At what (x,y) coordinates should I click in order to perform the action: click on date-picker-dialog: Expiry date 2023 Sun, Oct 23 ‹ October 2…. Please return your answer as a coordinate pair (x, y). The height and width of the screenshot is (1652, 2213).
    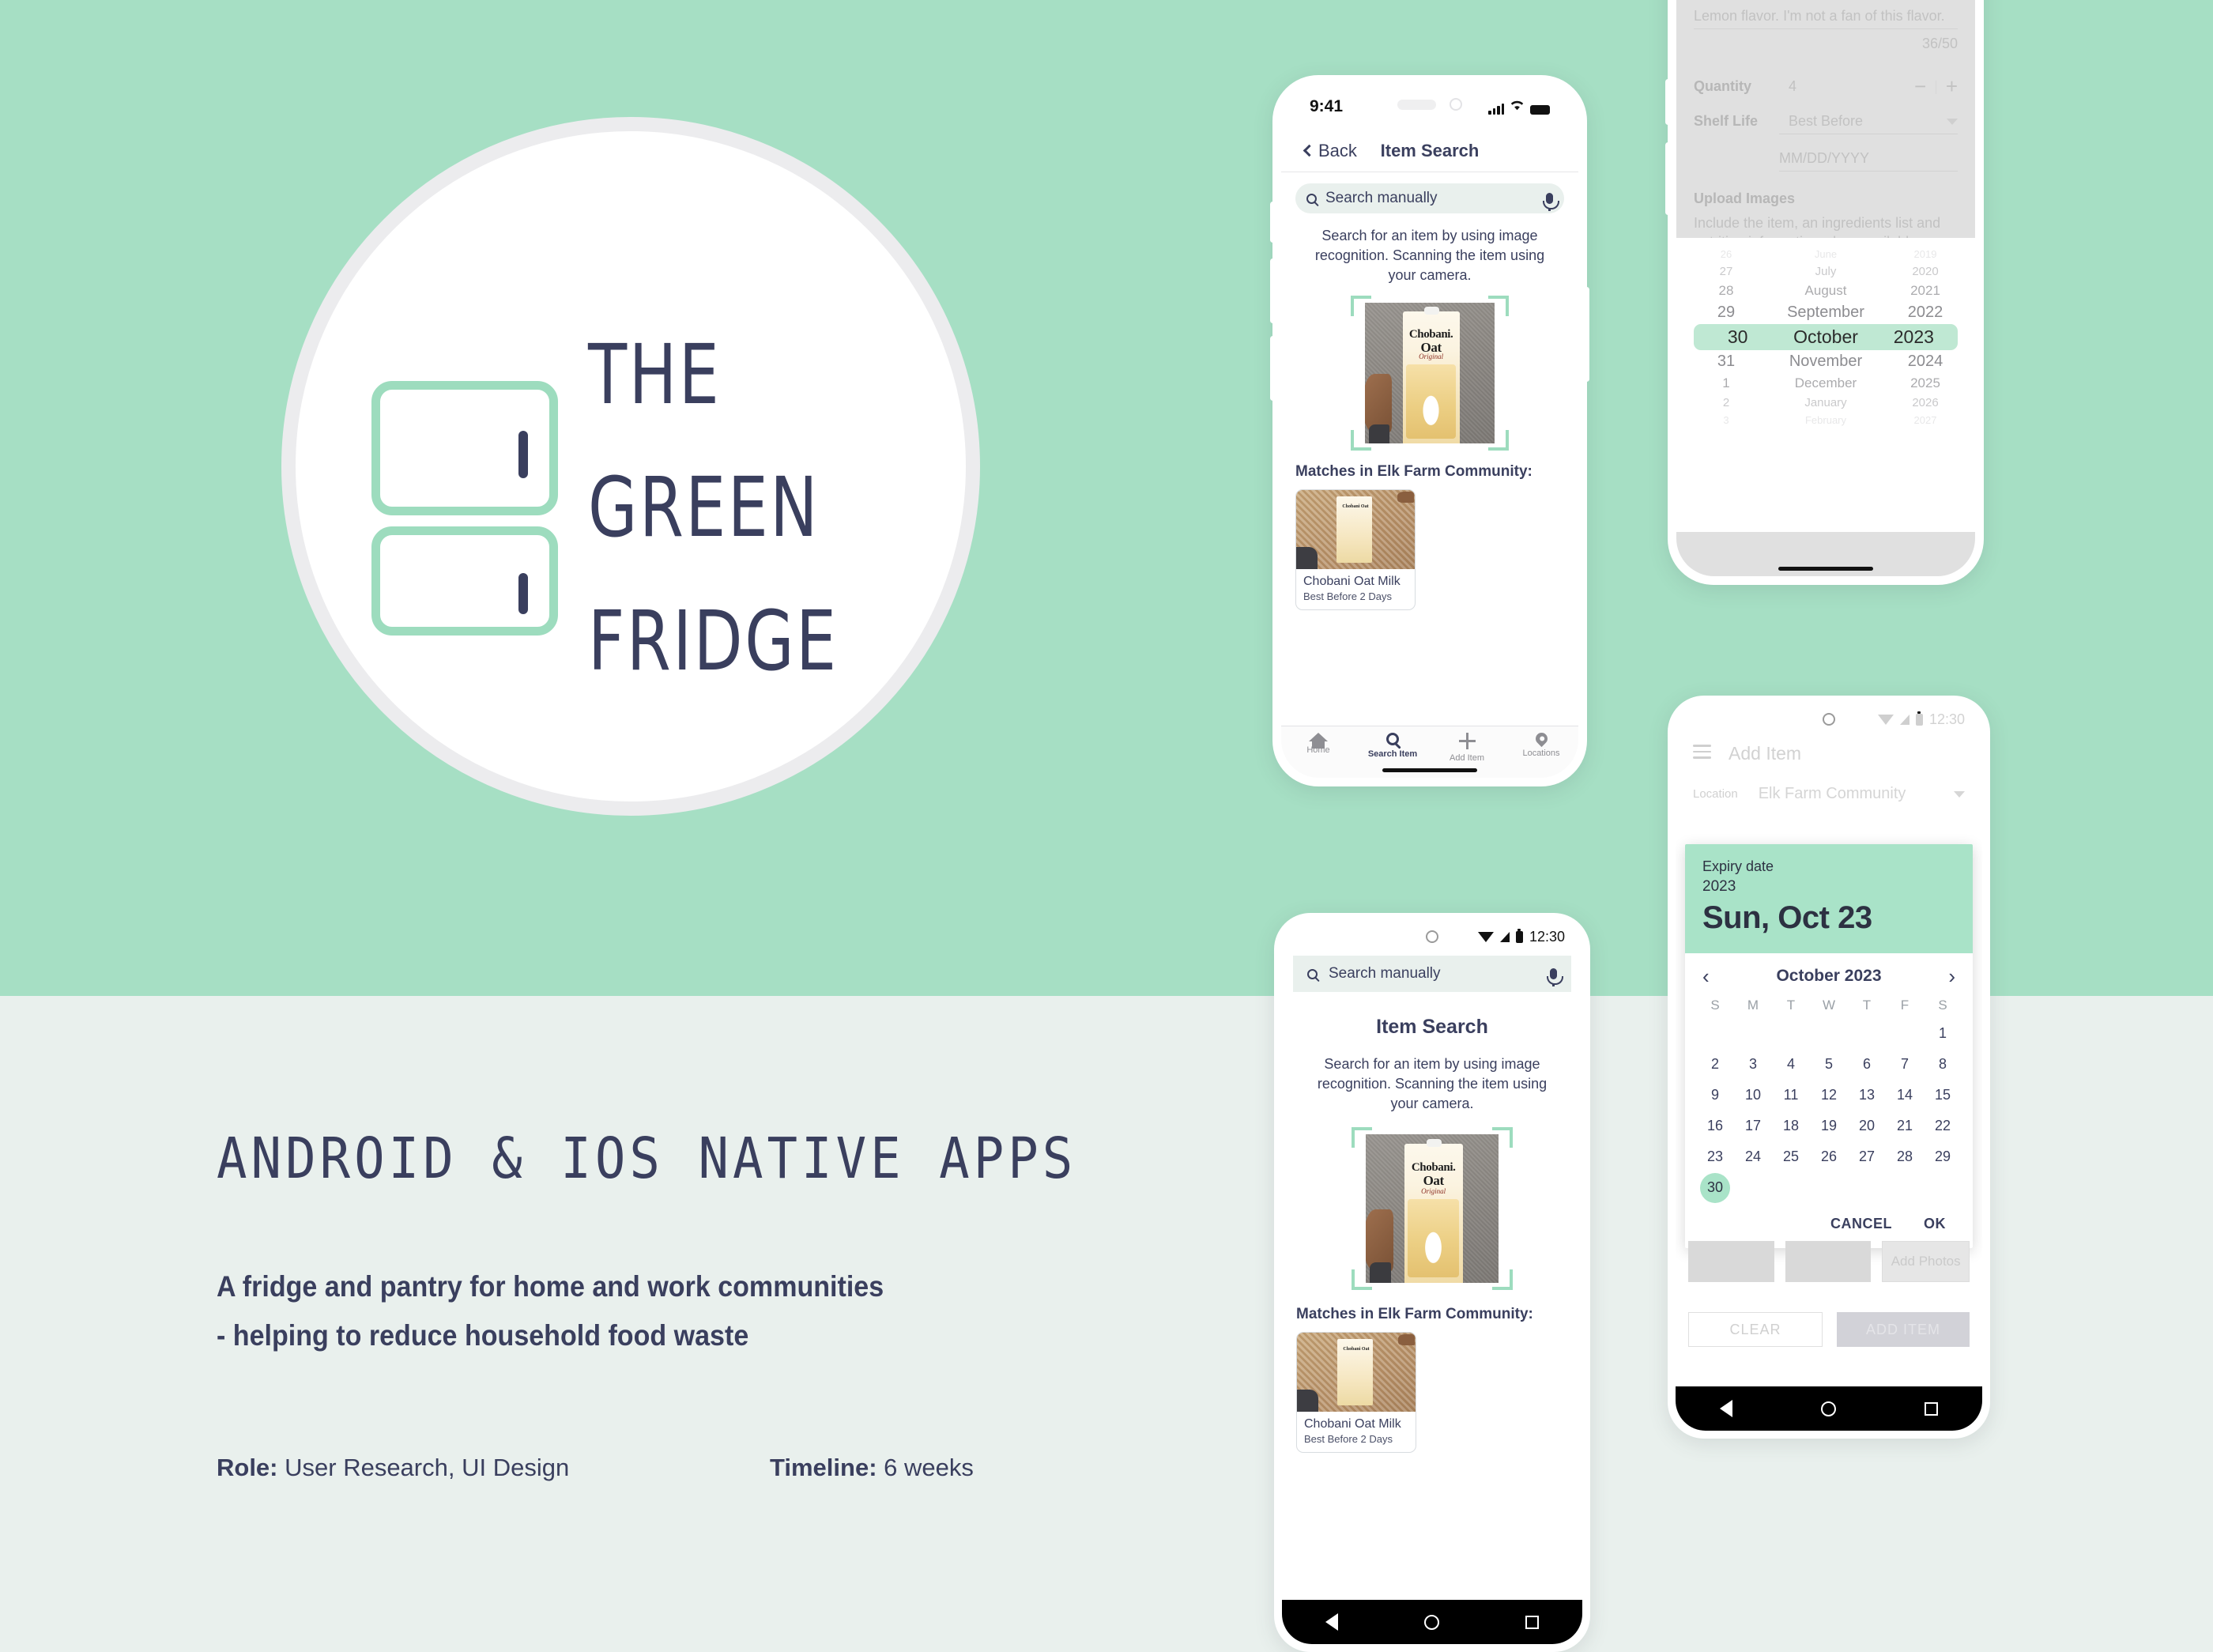
    Looking at the image, I should click on (1829, 1046).